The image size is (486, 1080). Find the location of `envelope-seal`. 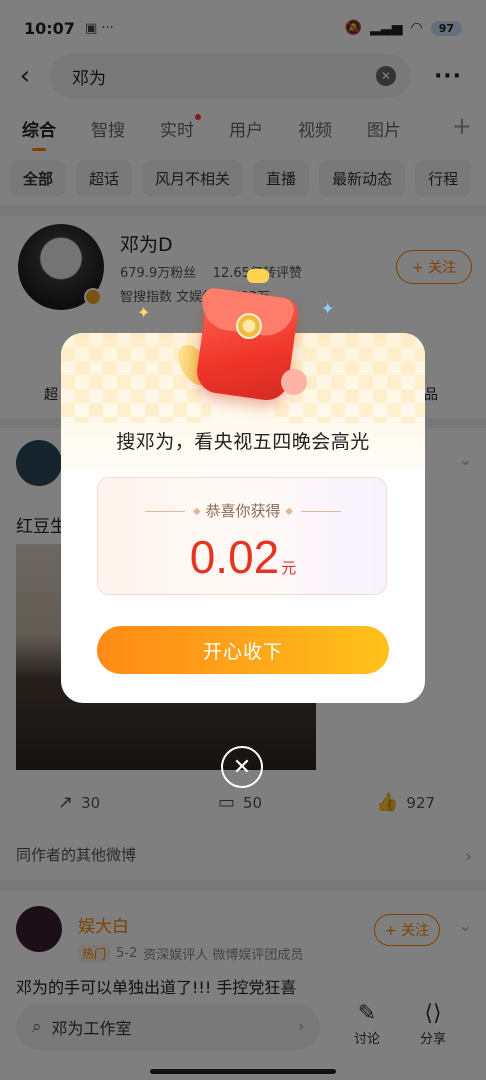

envelope-seal is located at coordinates (249, 326).